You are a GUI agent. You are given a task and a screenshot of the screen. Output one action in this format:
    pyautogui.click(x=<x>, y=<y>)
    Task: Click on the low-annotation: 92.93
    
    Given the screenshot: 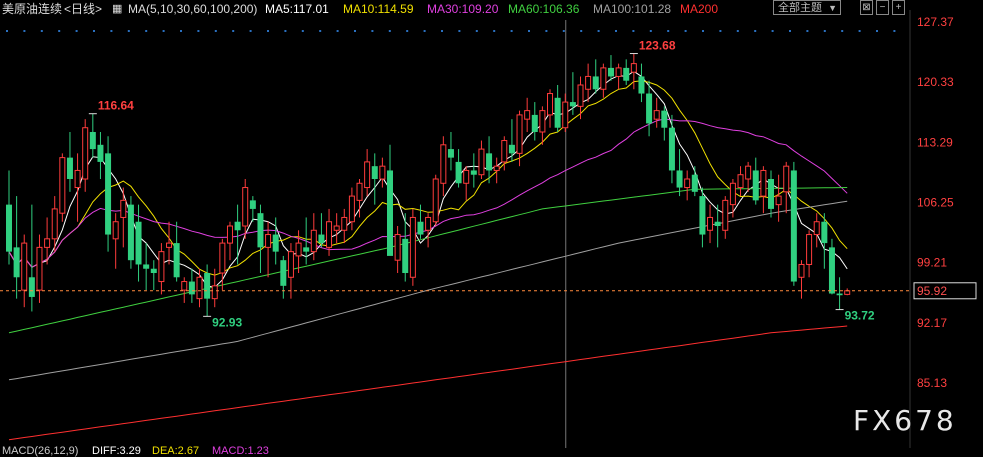 What is the action you would take?
    pyautogui.click(x=227, y=322)
    